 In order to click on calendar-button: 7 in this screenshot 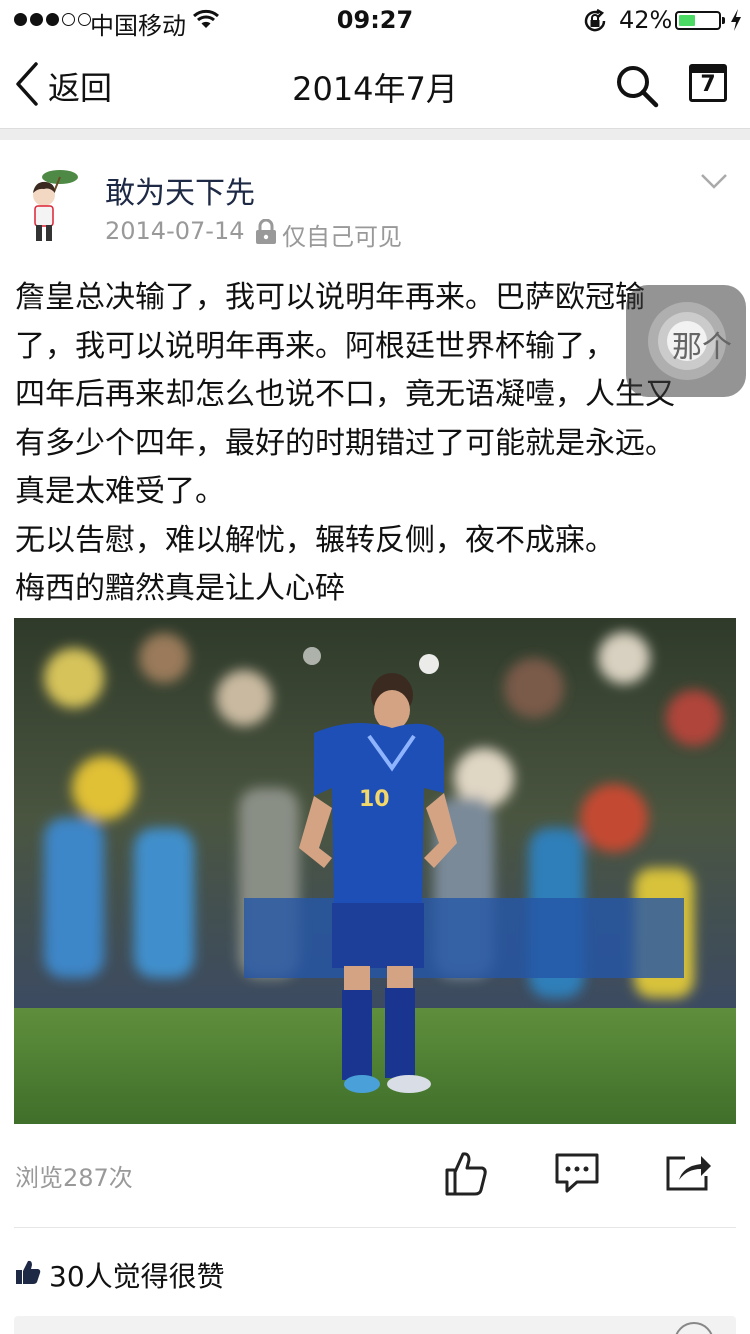, I will do `click(708, 83)`.